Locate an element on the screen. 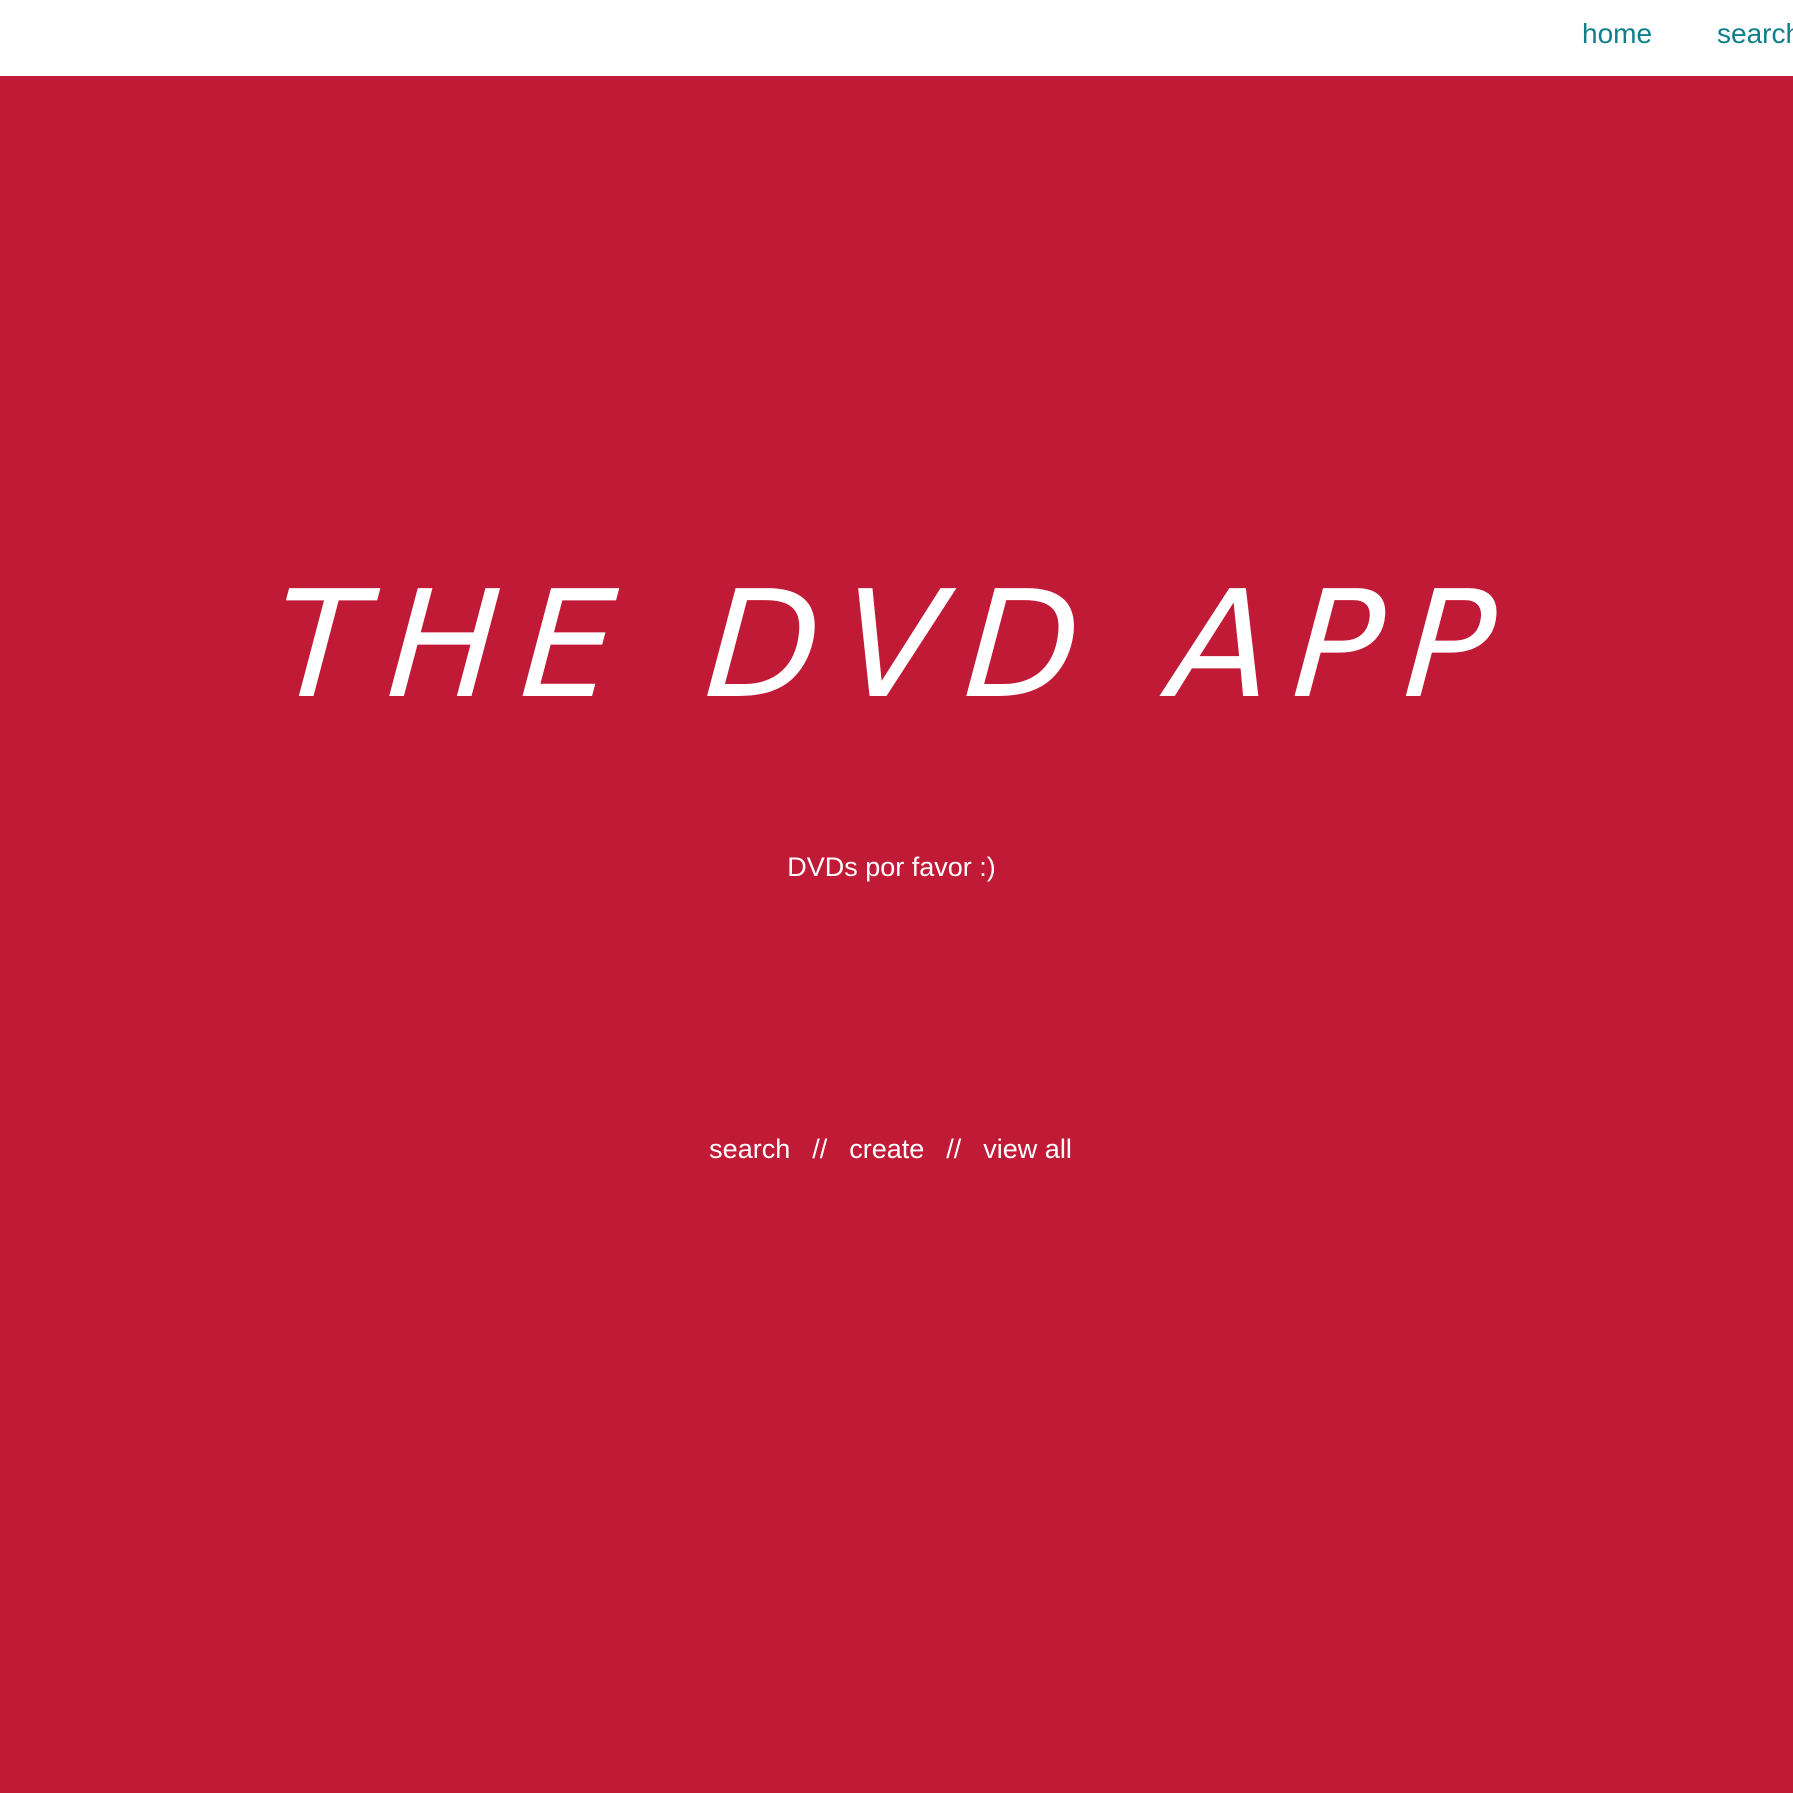 The width and height of the screenshot is (1793, 1793). create-link: create is located at coordinates (886, 1149).